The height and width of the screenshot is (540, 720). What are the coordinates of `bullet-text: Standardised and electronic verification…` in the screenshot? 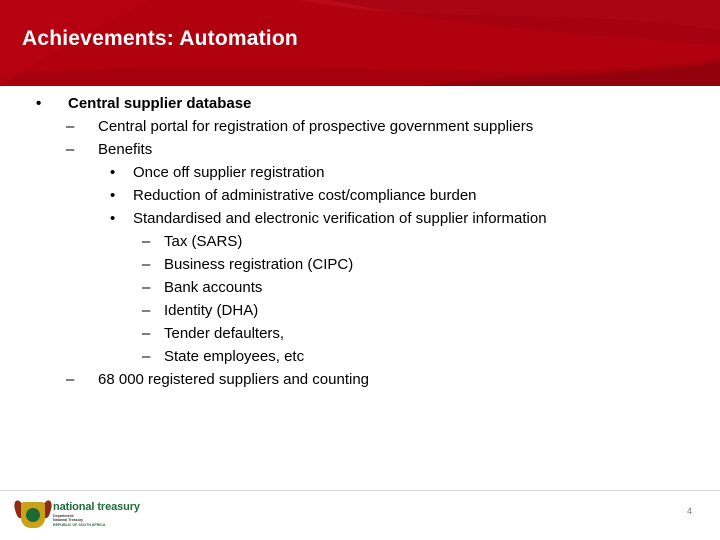 It's located at (340, 218).